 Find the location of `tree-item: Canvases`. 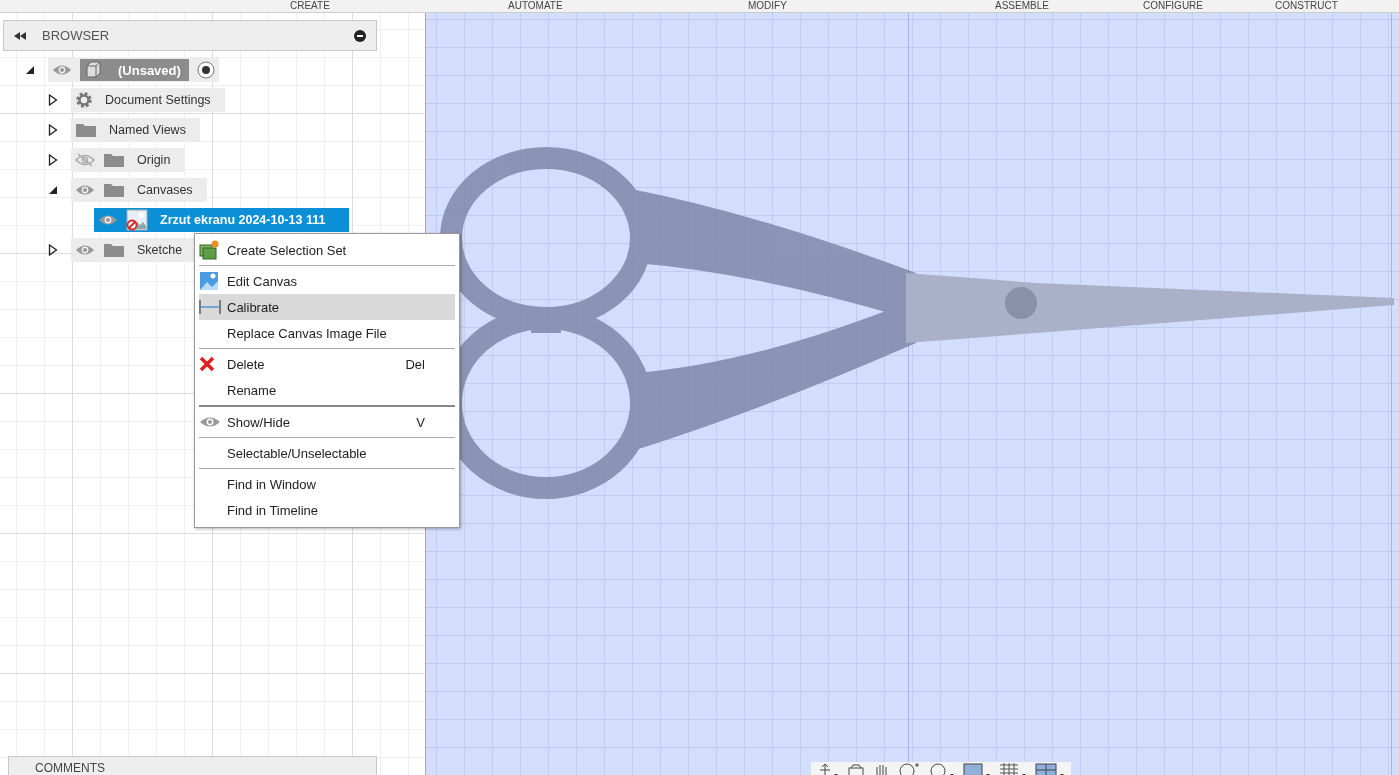

tree-item: Canvases is located at coordinates (139, 190).